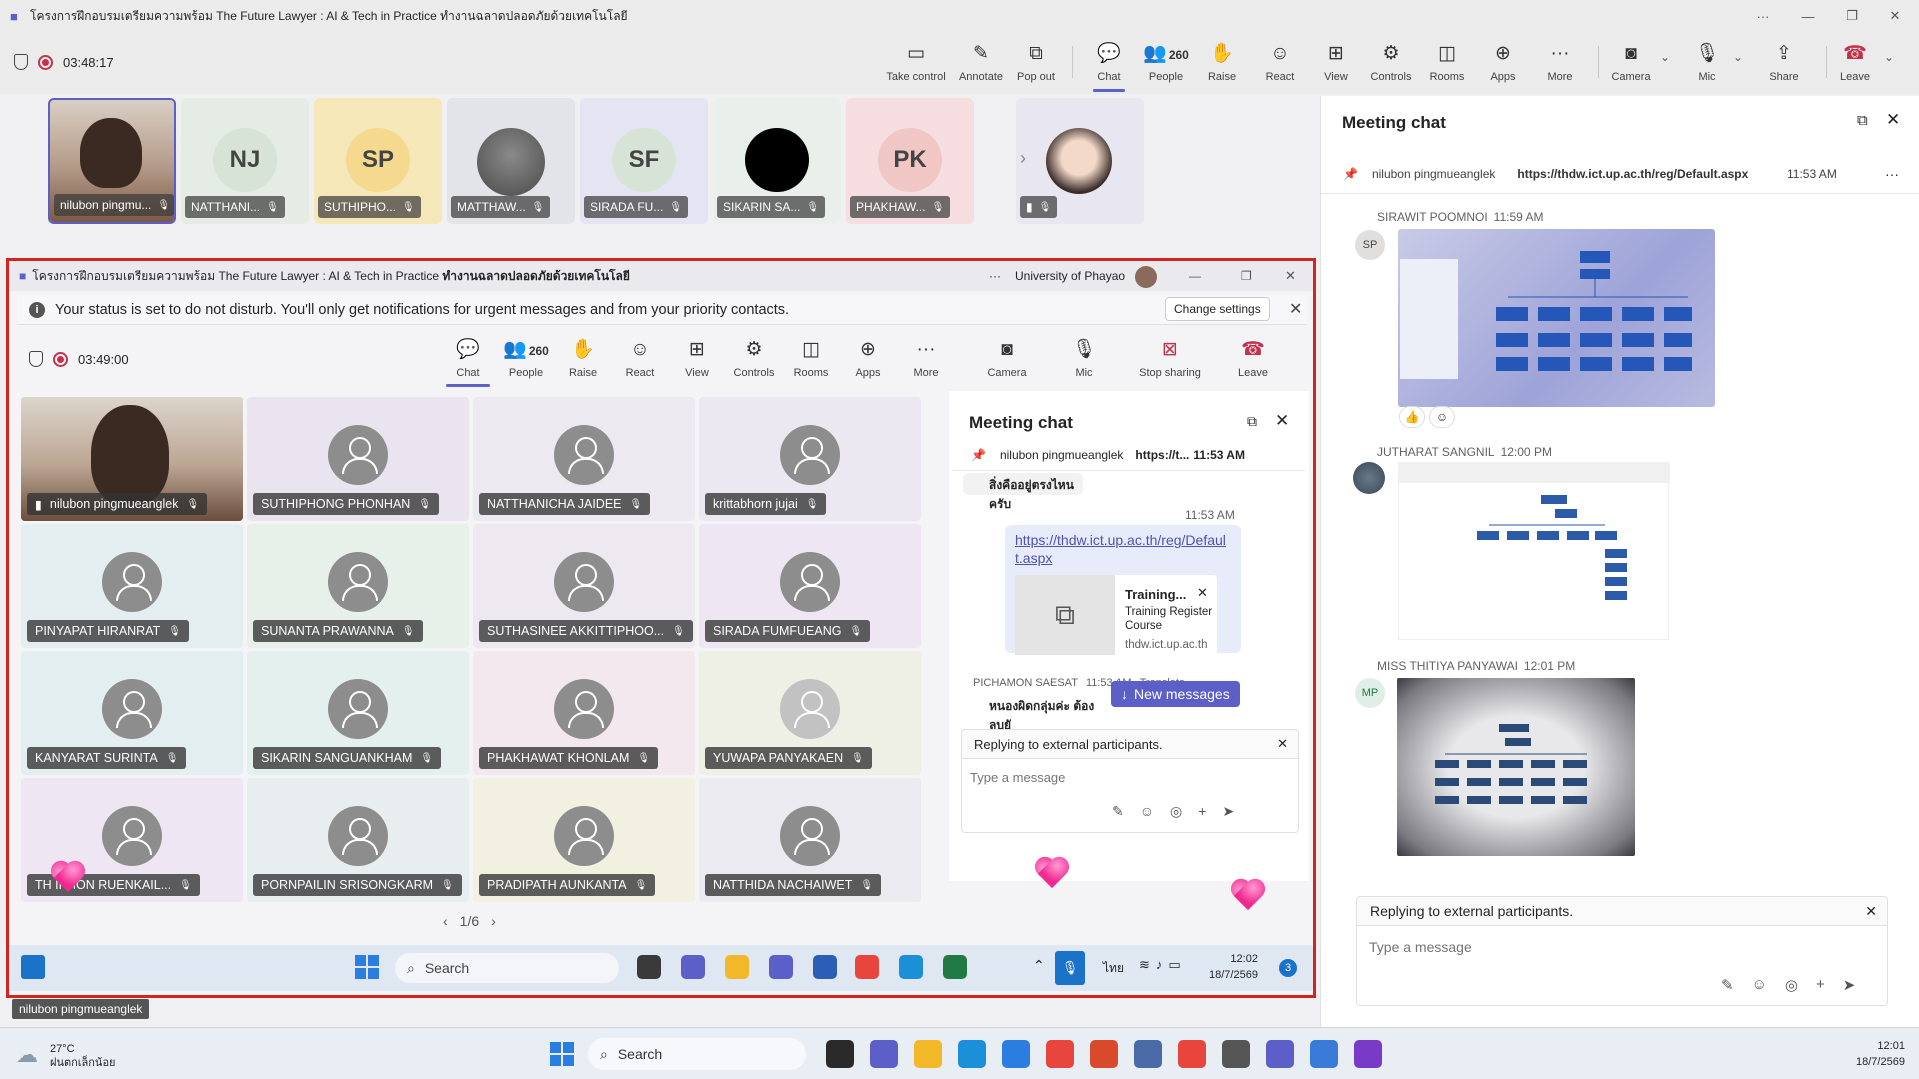  What do you see at coordinates (584, 713) in the screenshot?
I see `participant-tile: PHAKHAWAT KHONLAM 🎙` at bounding box center [584, 713].